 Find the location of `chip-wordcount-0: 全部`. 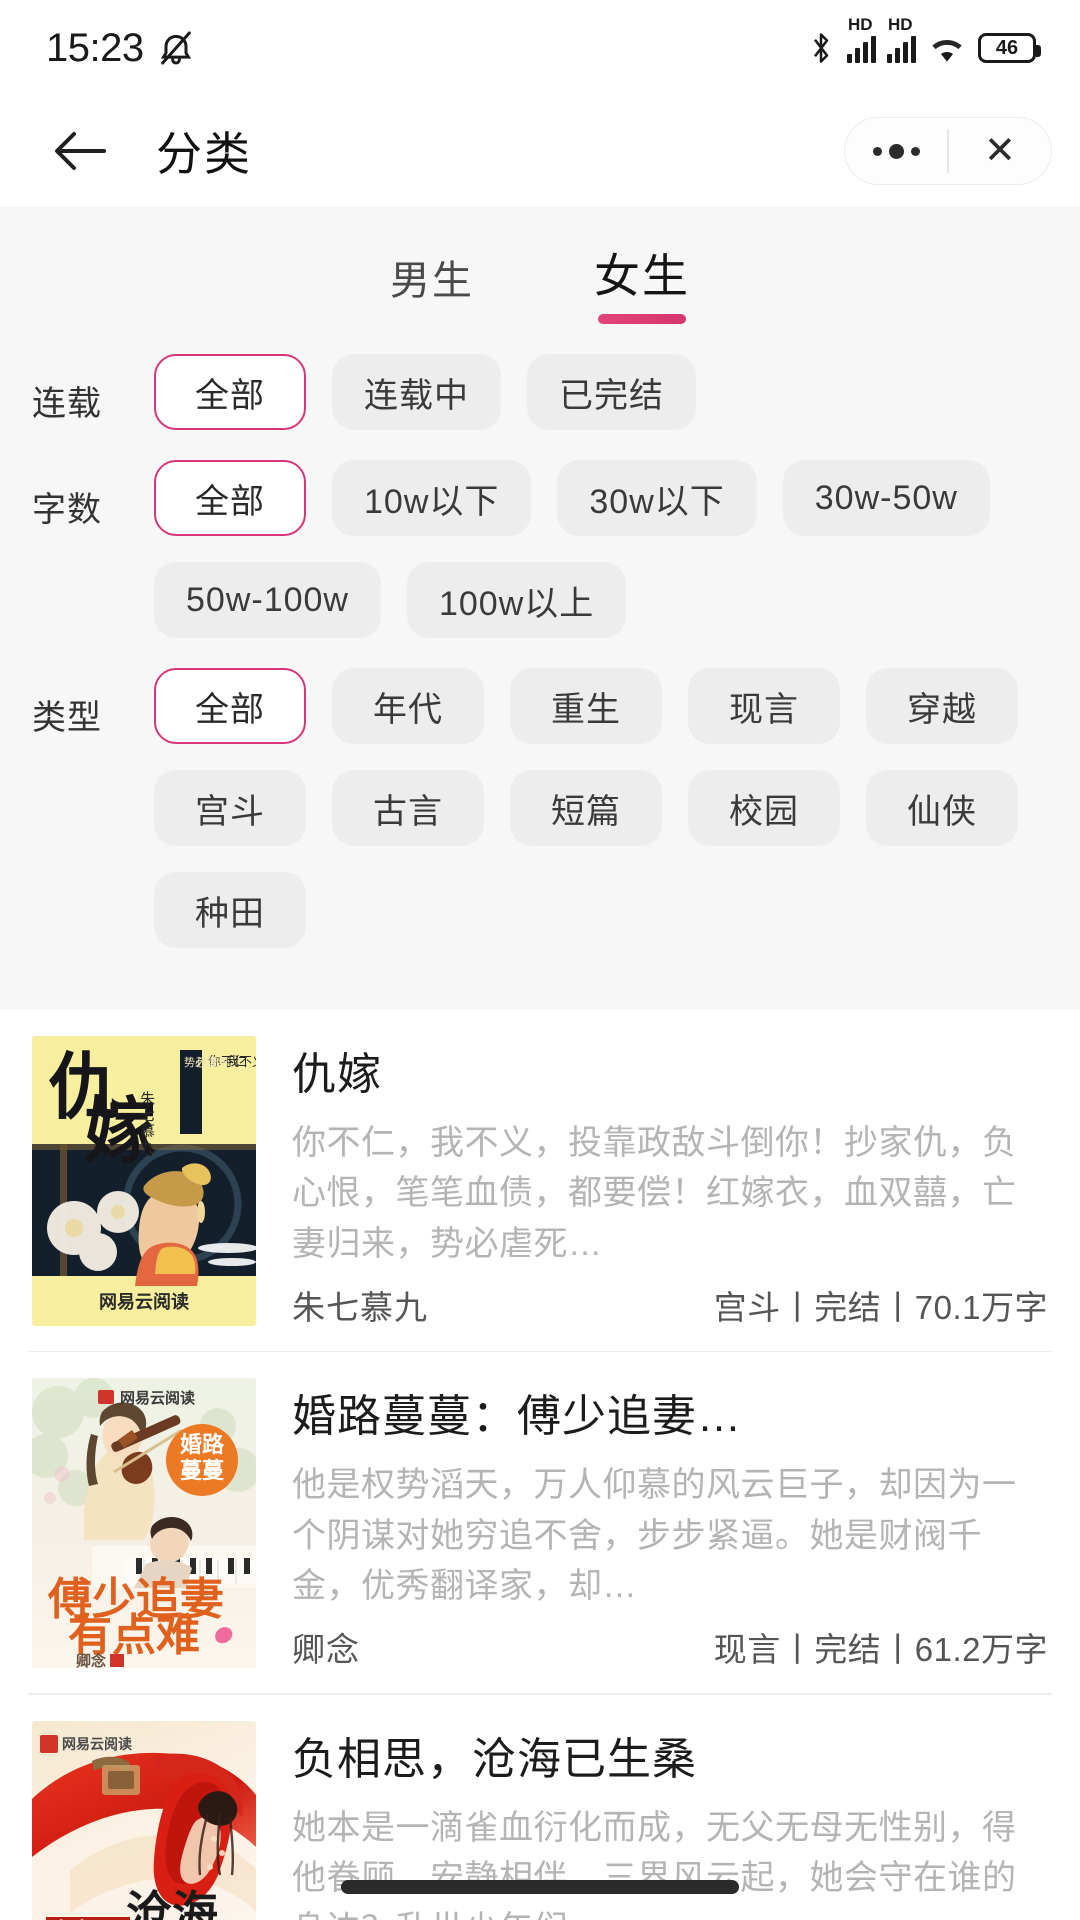

chip-wordcount-0: 全部 is located at coordinates (230, 498).